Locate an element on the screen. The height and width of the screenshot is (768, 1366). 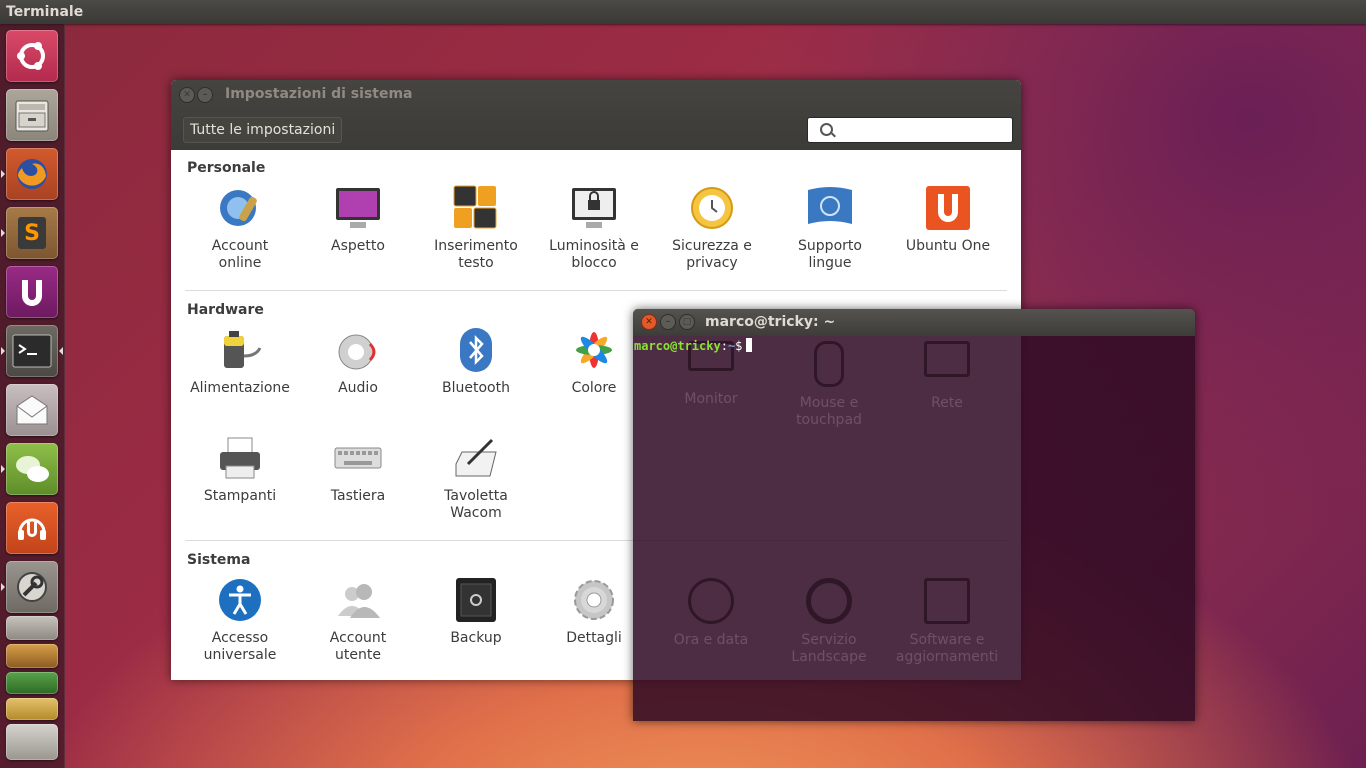
empathy-chat-button is located at coordinates (32, 469).